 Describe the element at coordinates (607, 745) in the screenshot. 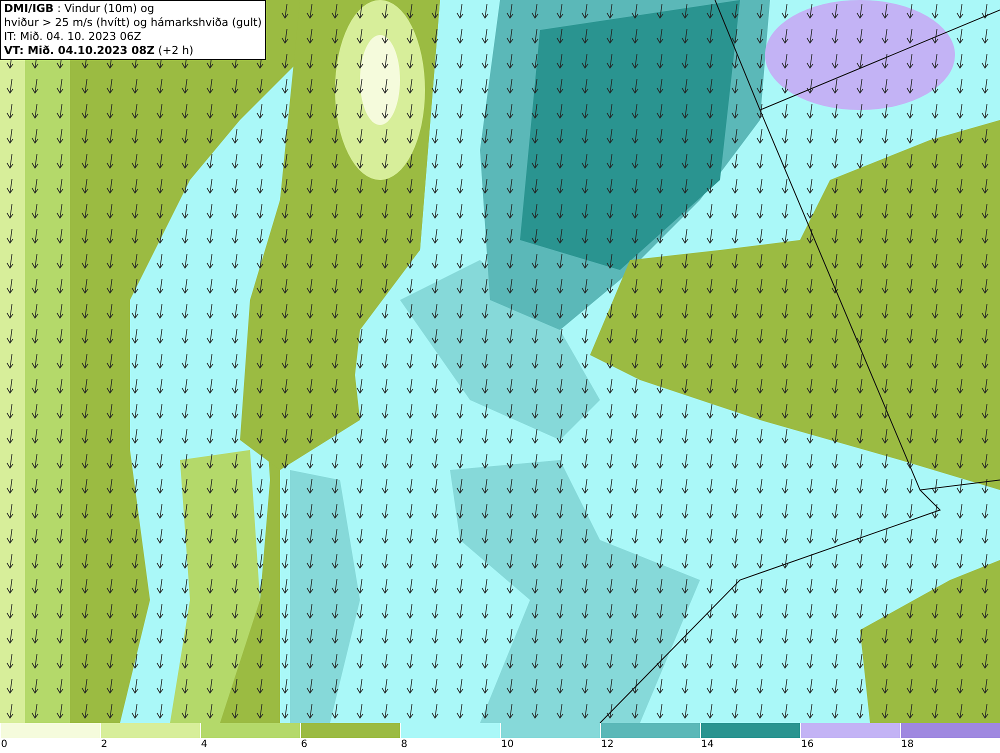

I see `legend-label: 12` at that location.